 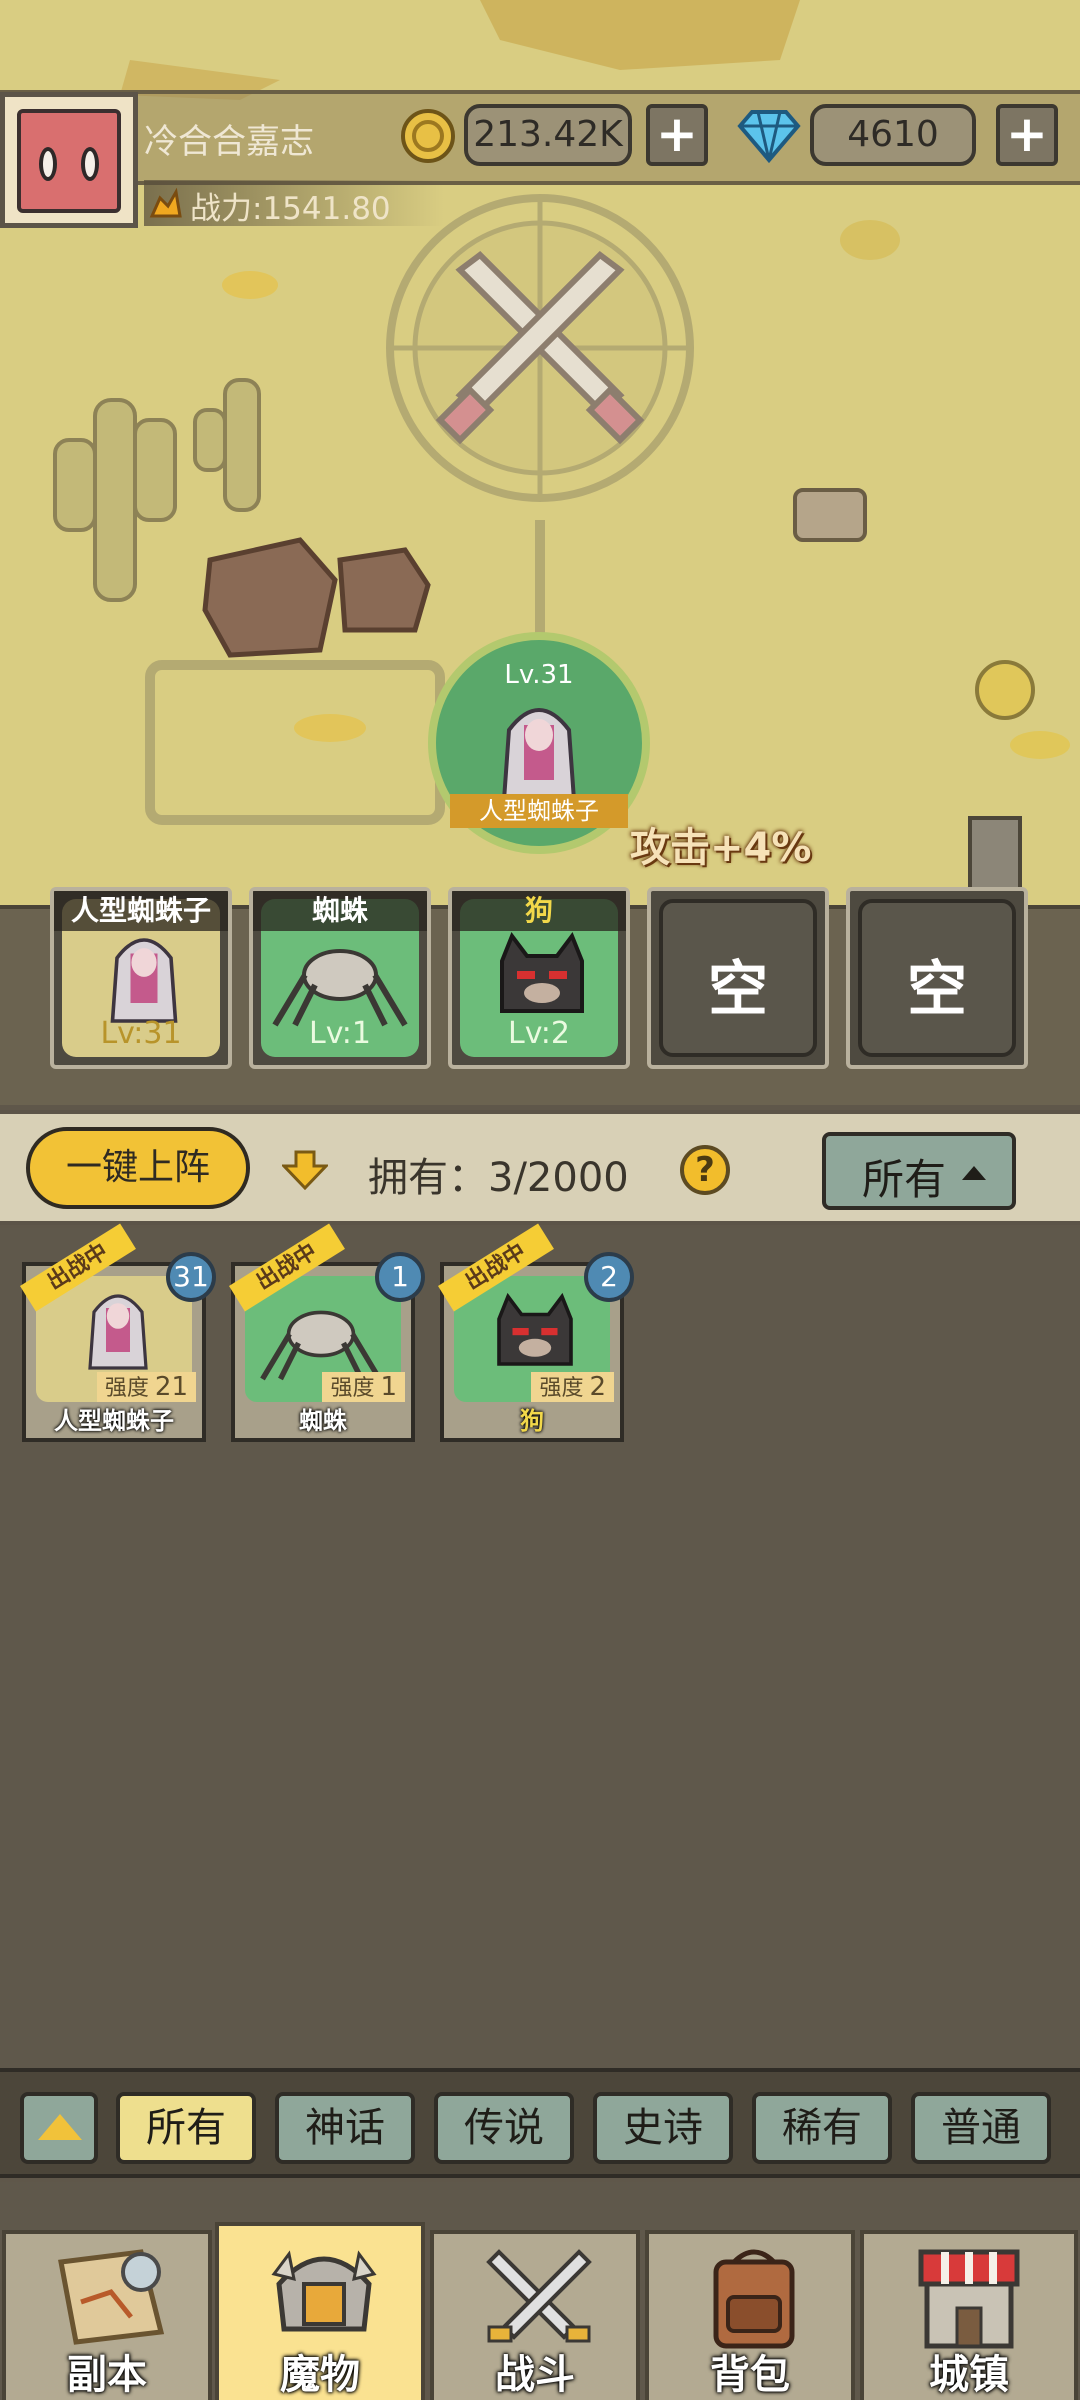 I want to click on filter-dropdown: 所有, so click(x=919, y=1171).